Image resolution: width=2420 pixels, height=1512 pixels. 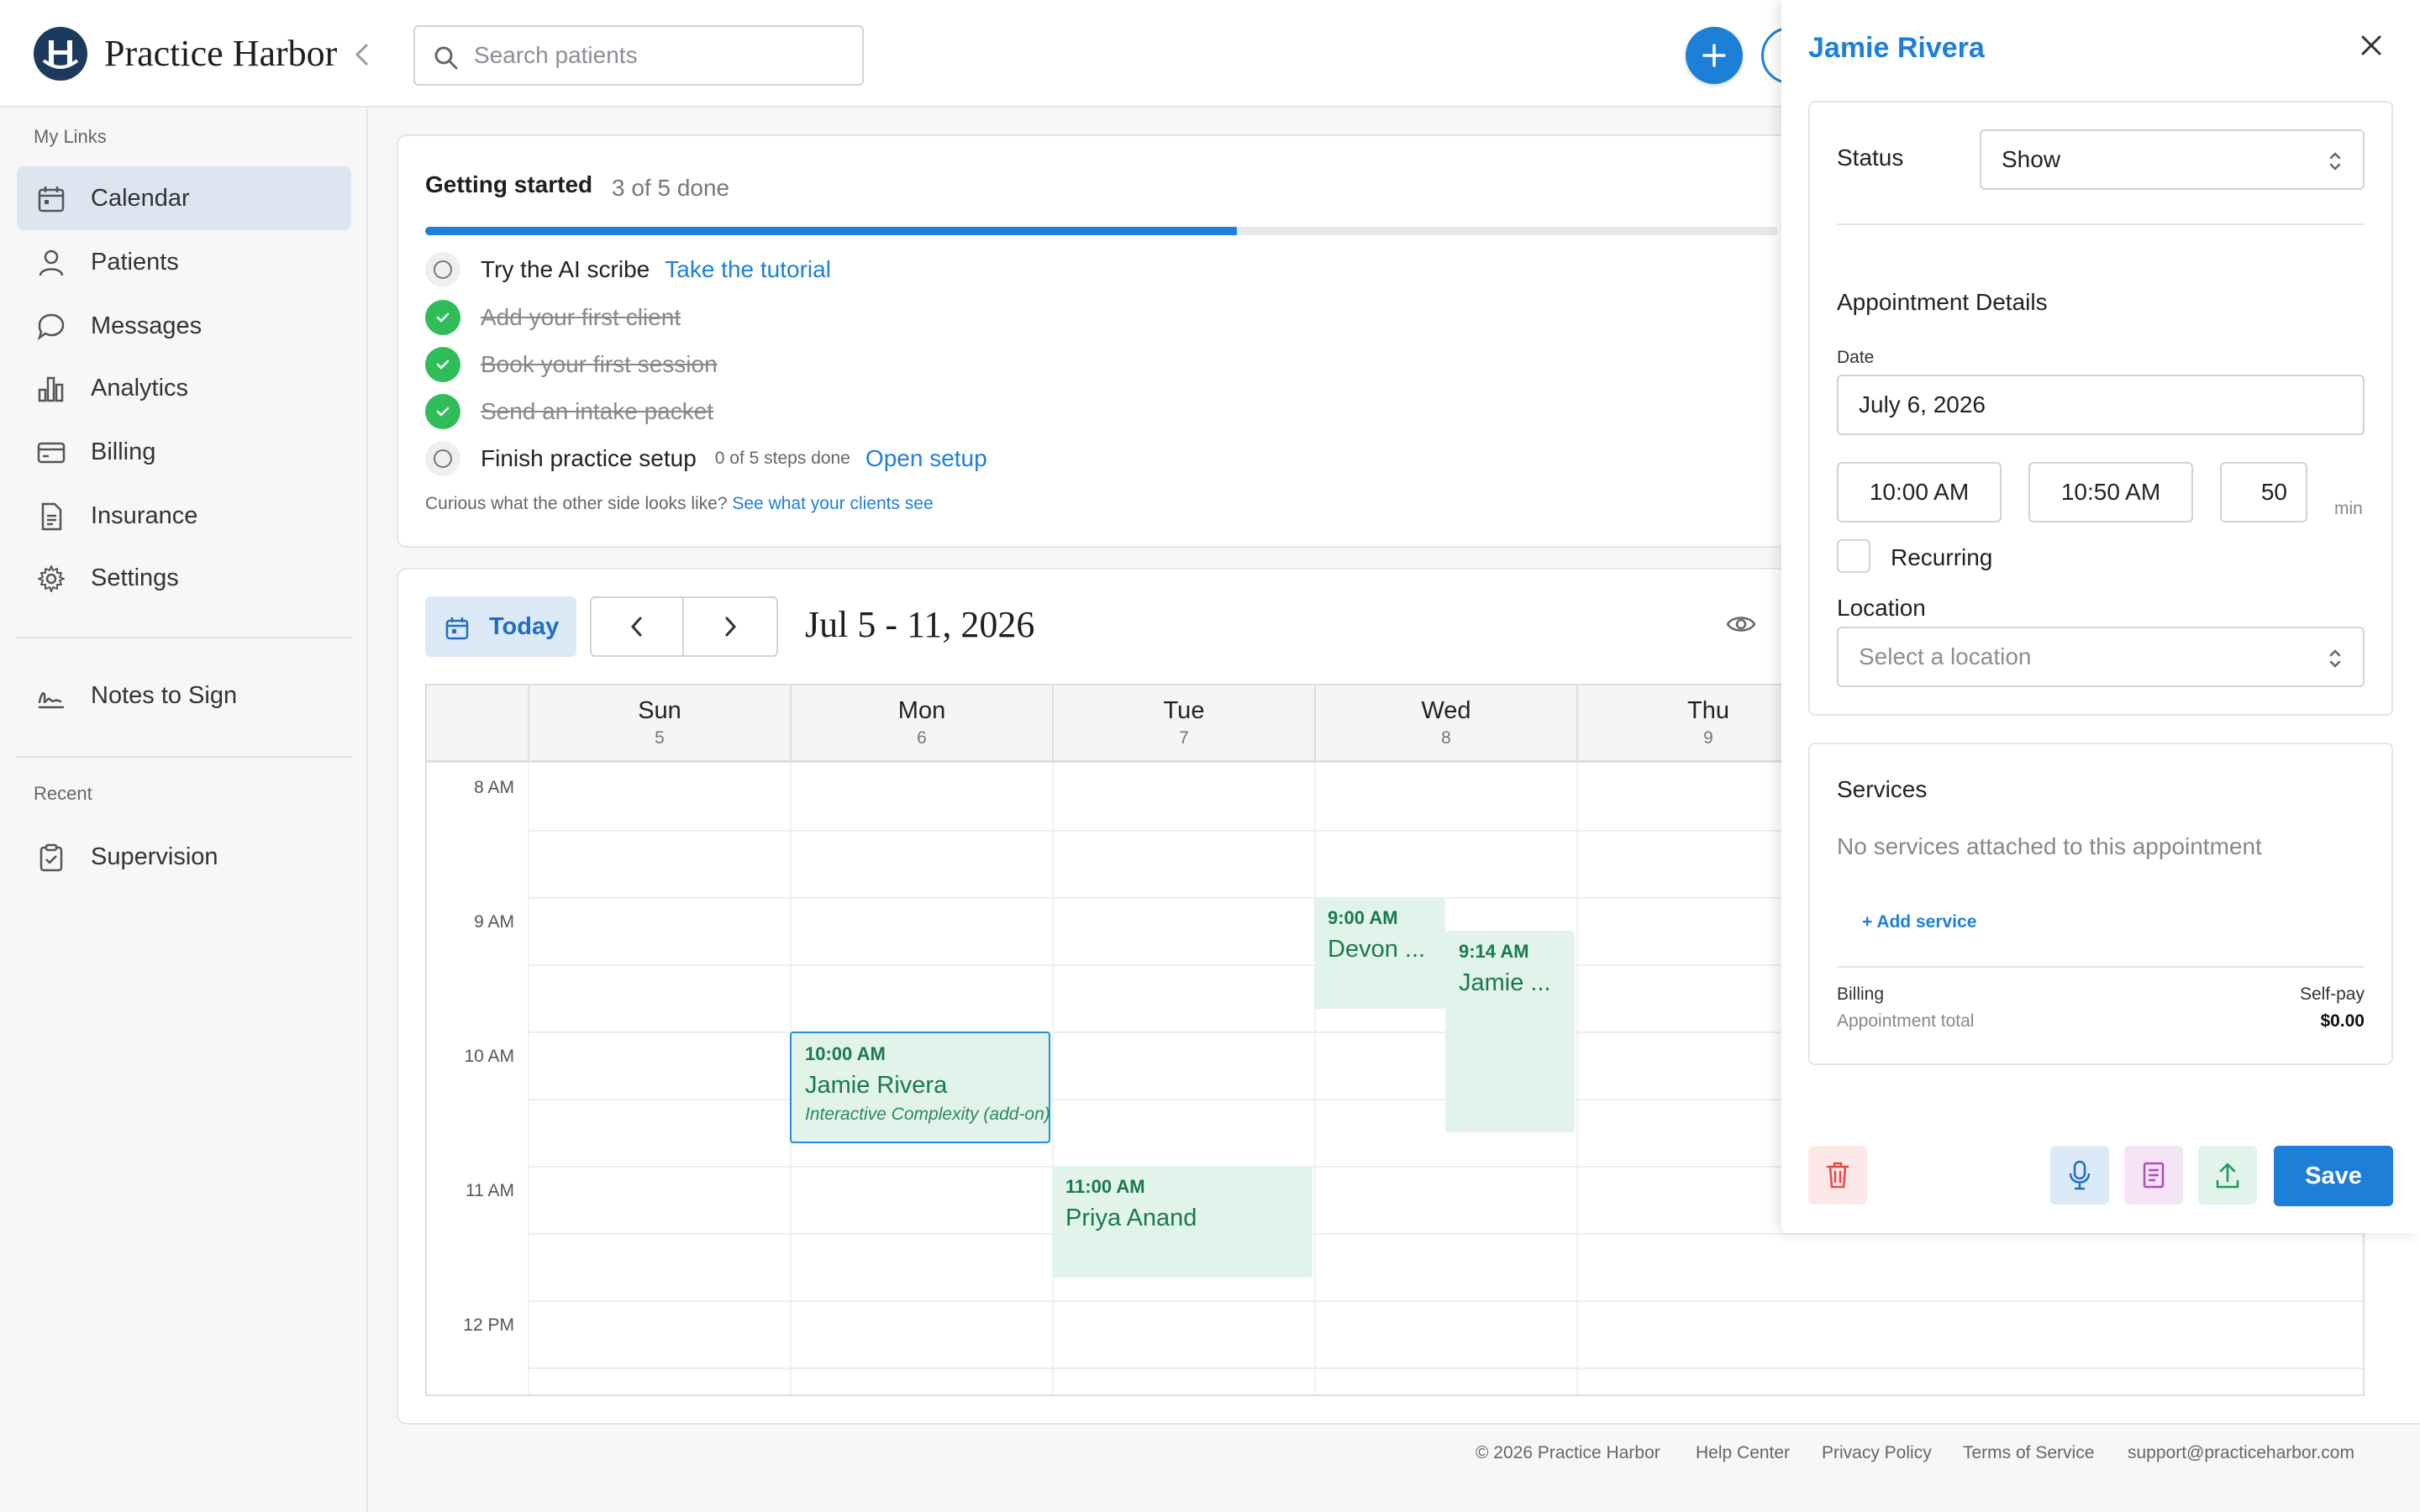 I want to click on getting-started-title: Getting started, so click(x=509, y=184).